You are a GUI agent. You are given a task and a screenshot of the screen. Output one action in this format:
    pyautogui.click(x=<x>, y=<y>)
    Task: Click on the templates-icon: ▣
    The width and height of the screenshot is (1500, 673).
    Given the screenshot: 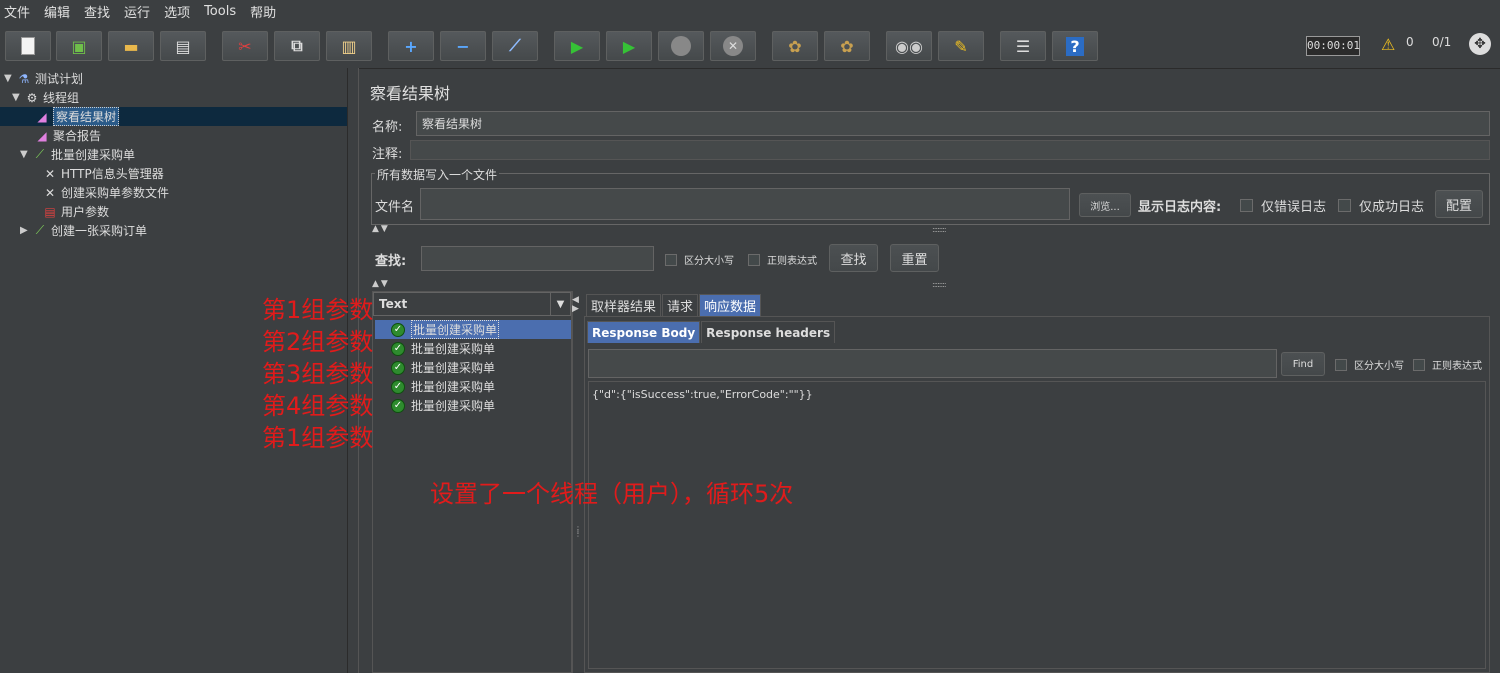 What is the action you would take?
    pyautogui.click(x=79, y=46)
    